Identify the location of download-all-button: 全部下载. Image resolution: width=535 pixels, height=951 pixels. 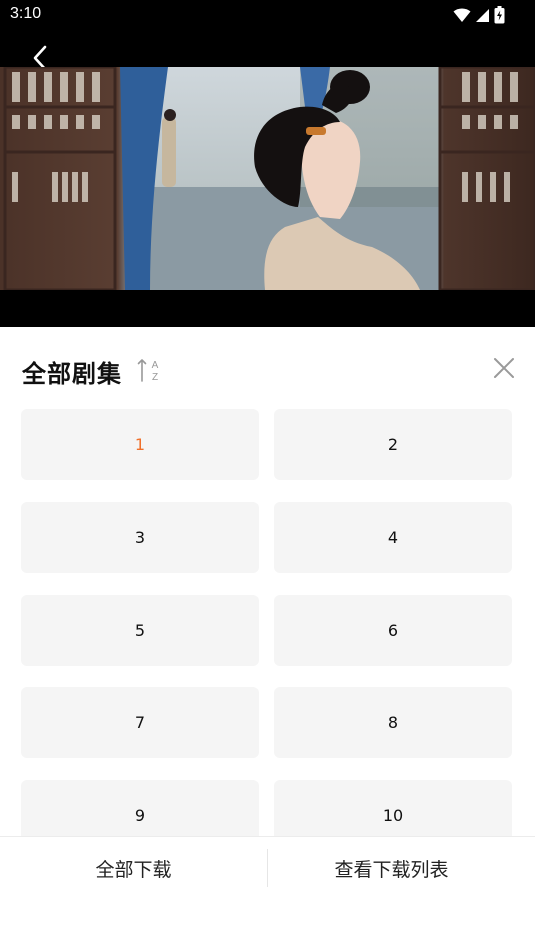
(133, 868).